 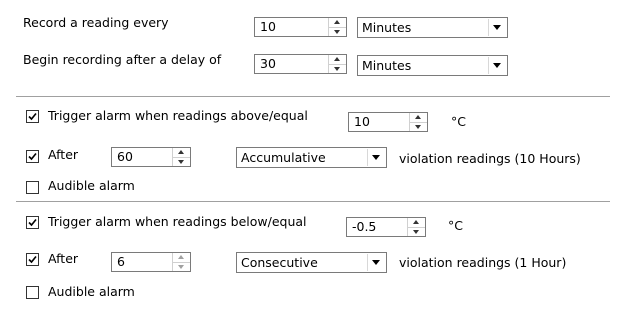 What do you see at coordinates (32, 292) in the screenshot?
I see `low-audible-checkbox` at bounding box center [32, 292].